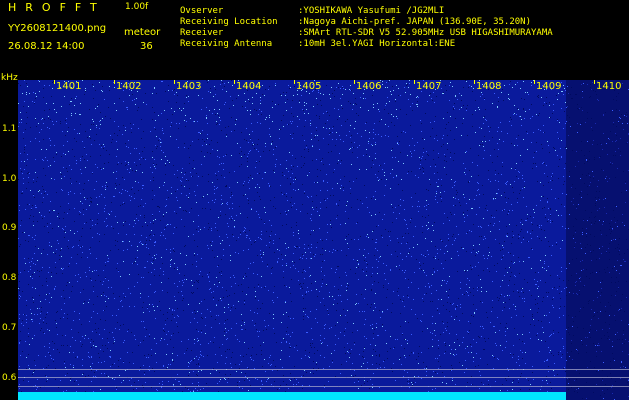 The height and width of the screenshot is (400, 629). Describe the element at coordinates (309, 86) in the screenshot. I see `minute-label: 1405` at that location.